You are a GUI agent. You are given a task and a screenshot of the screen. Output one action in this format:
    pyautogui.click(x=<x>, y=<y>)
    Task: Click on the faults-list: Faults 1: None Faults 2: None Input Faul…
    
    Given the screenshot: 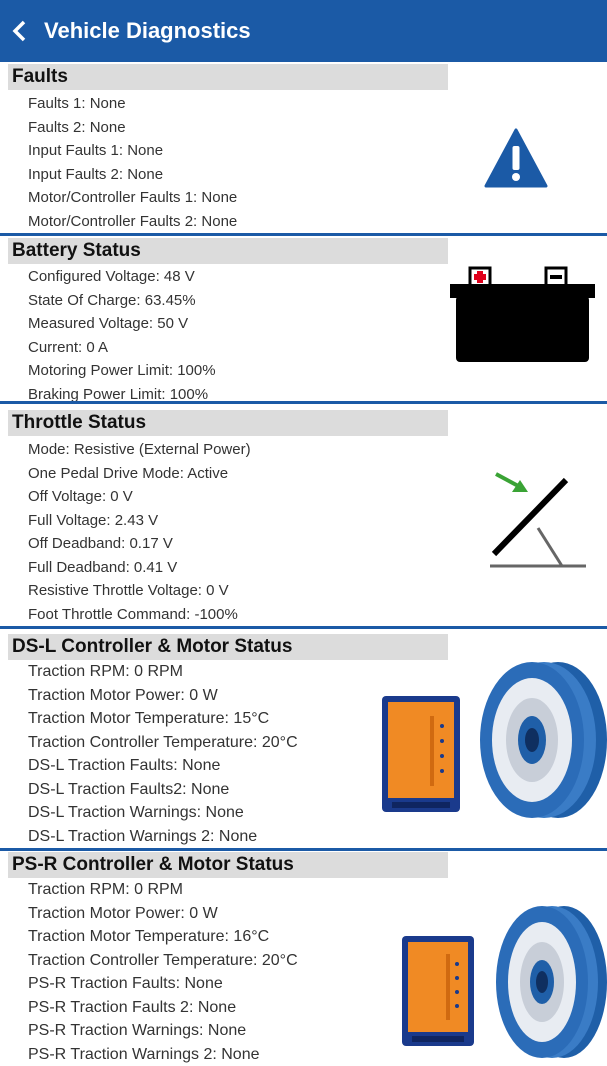 What is the action you would take?
    pyautogui.click(x=132, y=162)
    